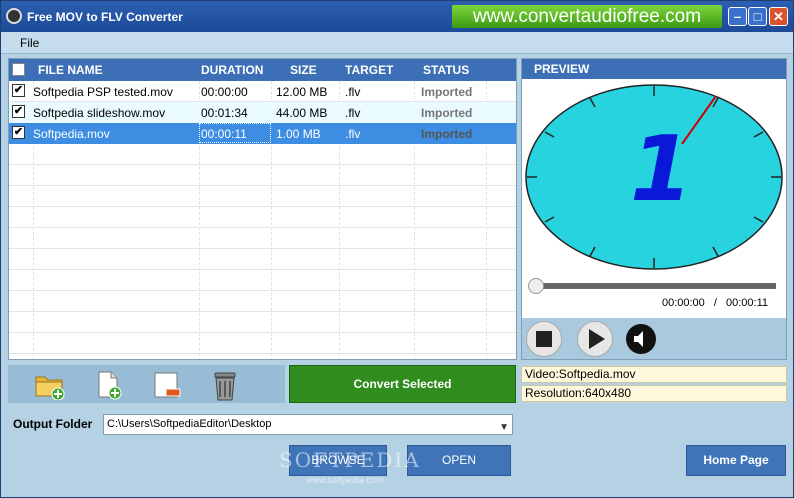 The width and height of the screenshot is (794, 498). Describe the element at coordinates (402, 384) in the screenshot. I see `convert-selected-button: Convert Selected` at that location.